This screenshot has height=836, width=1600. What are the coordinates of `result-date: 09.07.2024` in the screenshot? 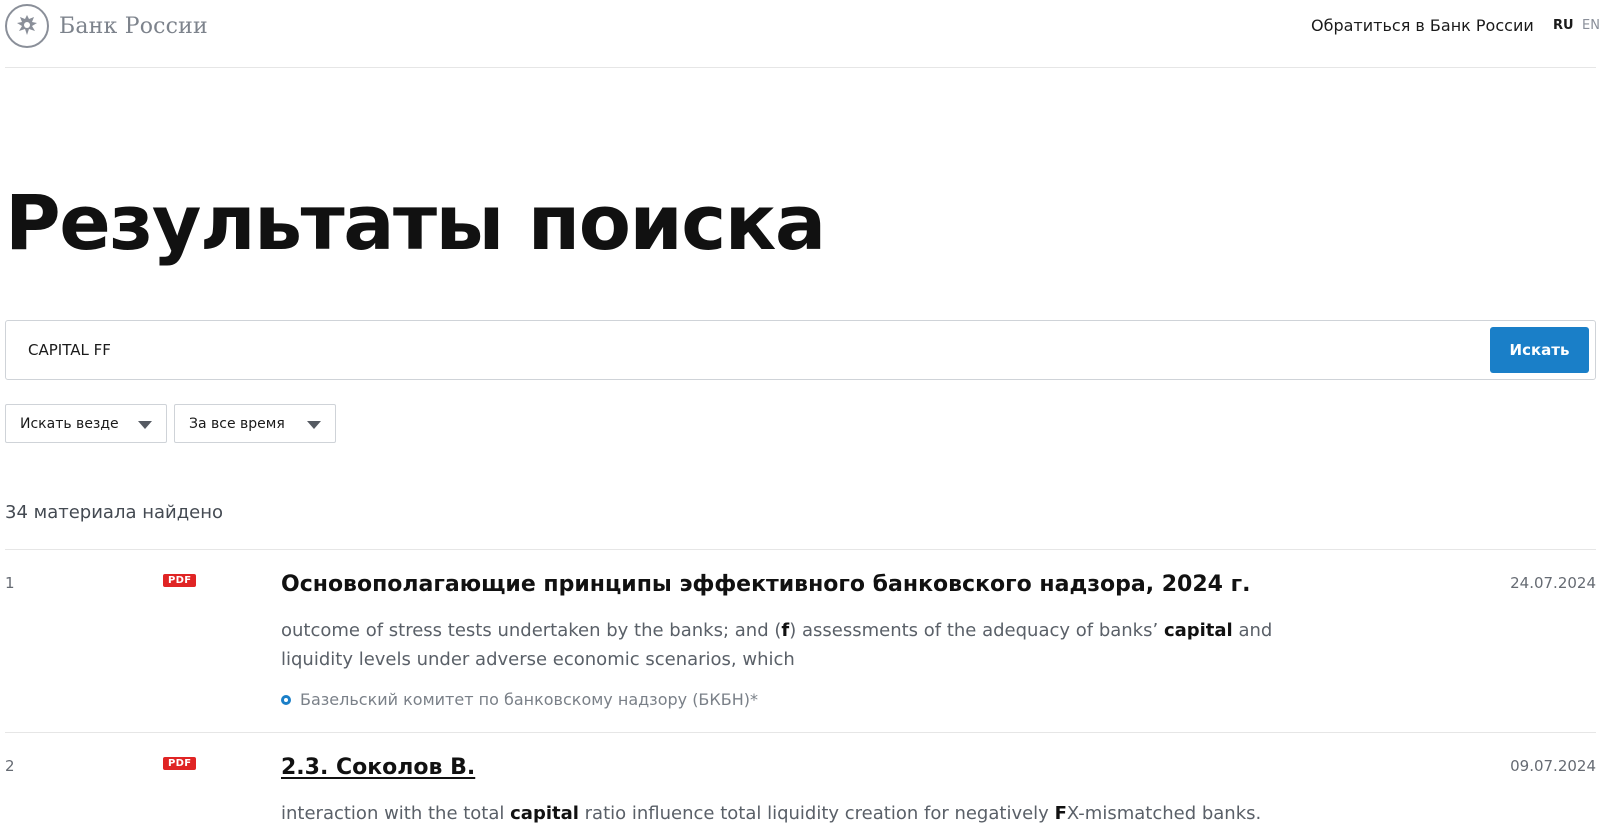 It's located at (1553, 766).